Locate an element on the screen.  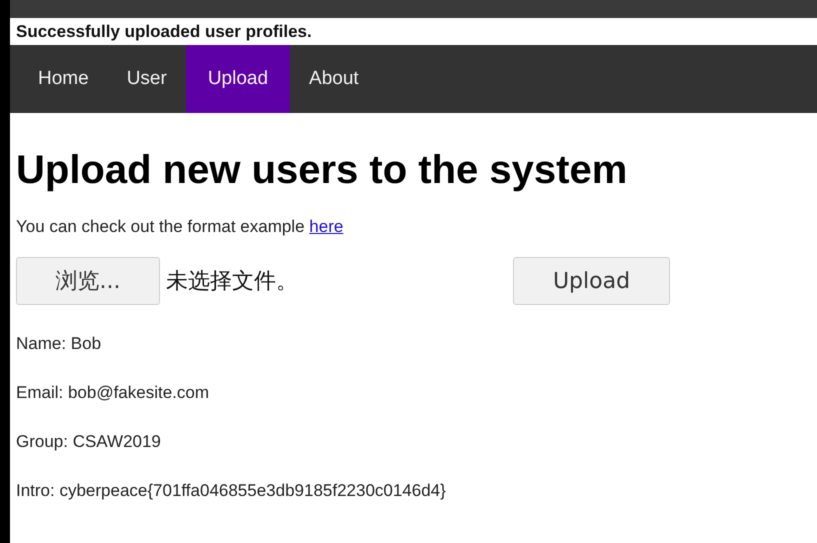
nav-link: Home is located at coordinates (59, 79).